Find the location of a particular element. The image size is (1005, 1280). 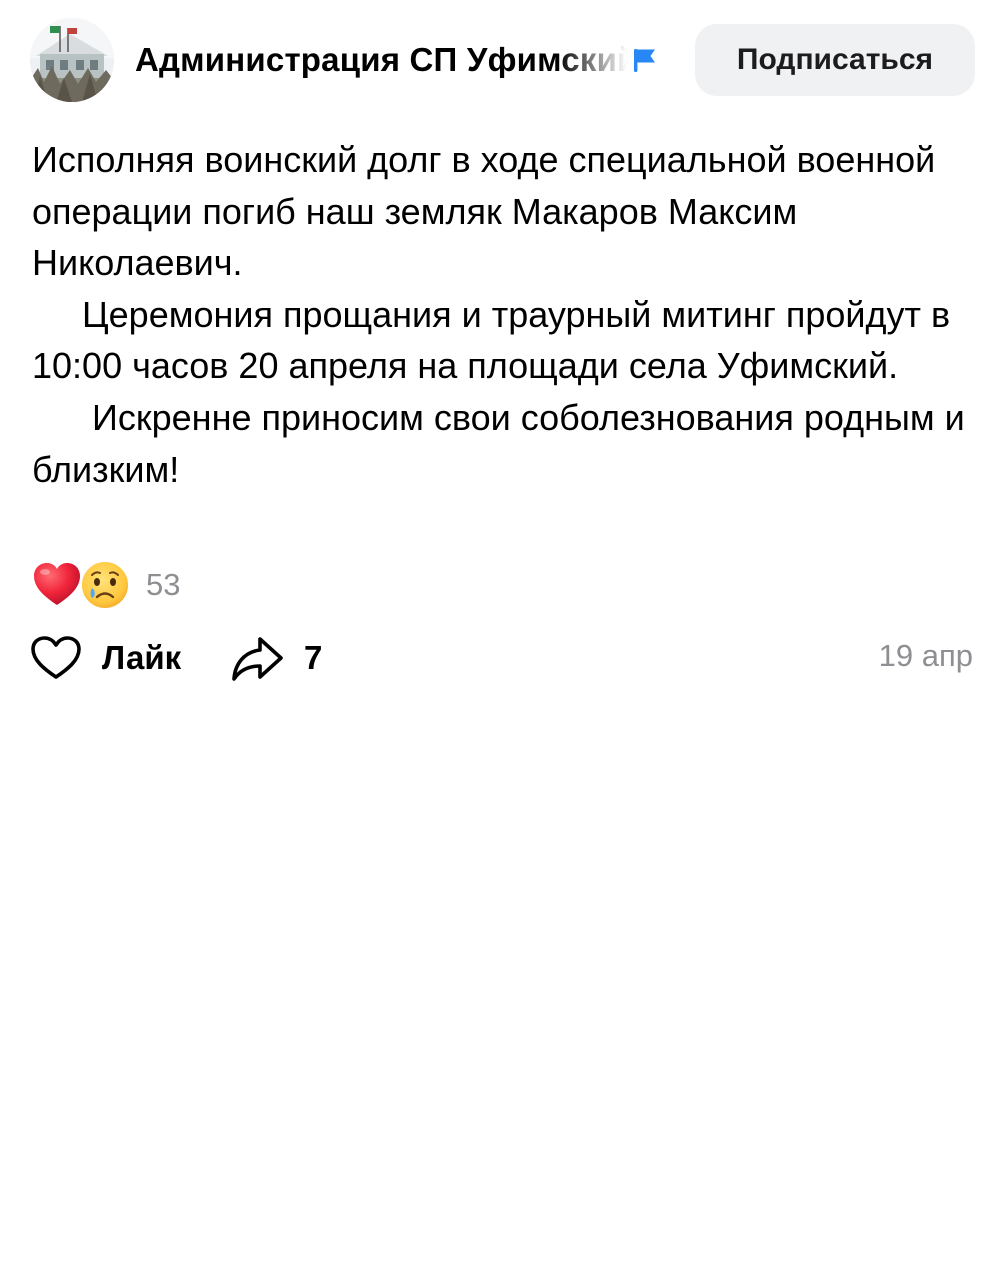

post-actions: Лайк 7 19 апр is located at coordinates (502, 658).